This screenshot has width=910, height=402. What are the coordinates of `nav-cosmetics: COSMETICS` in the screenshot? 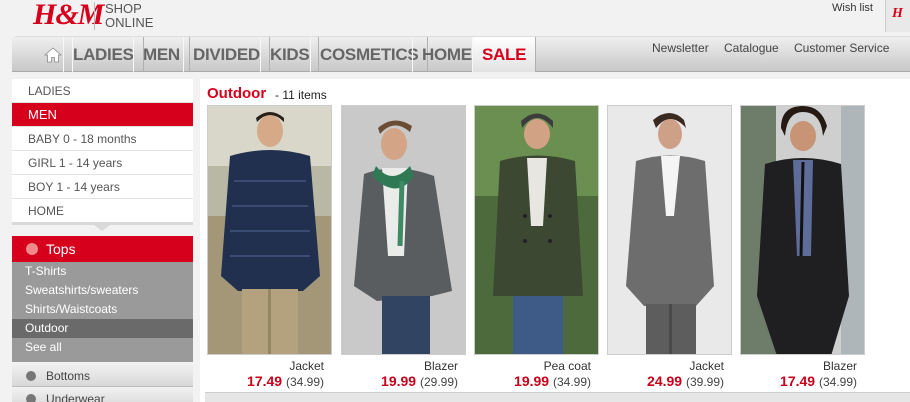 It's located at (369, 54).